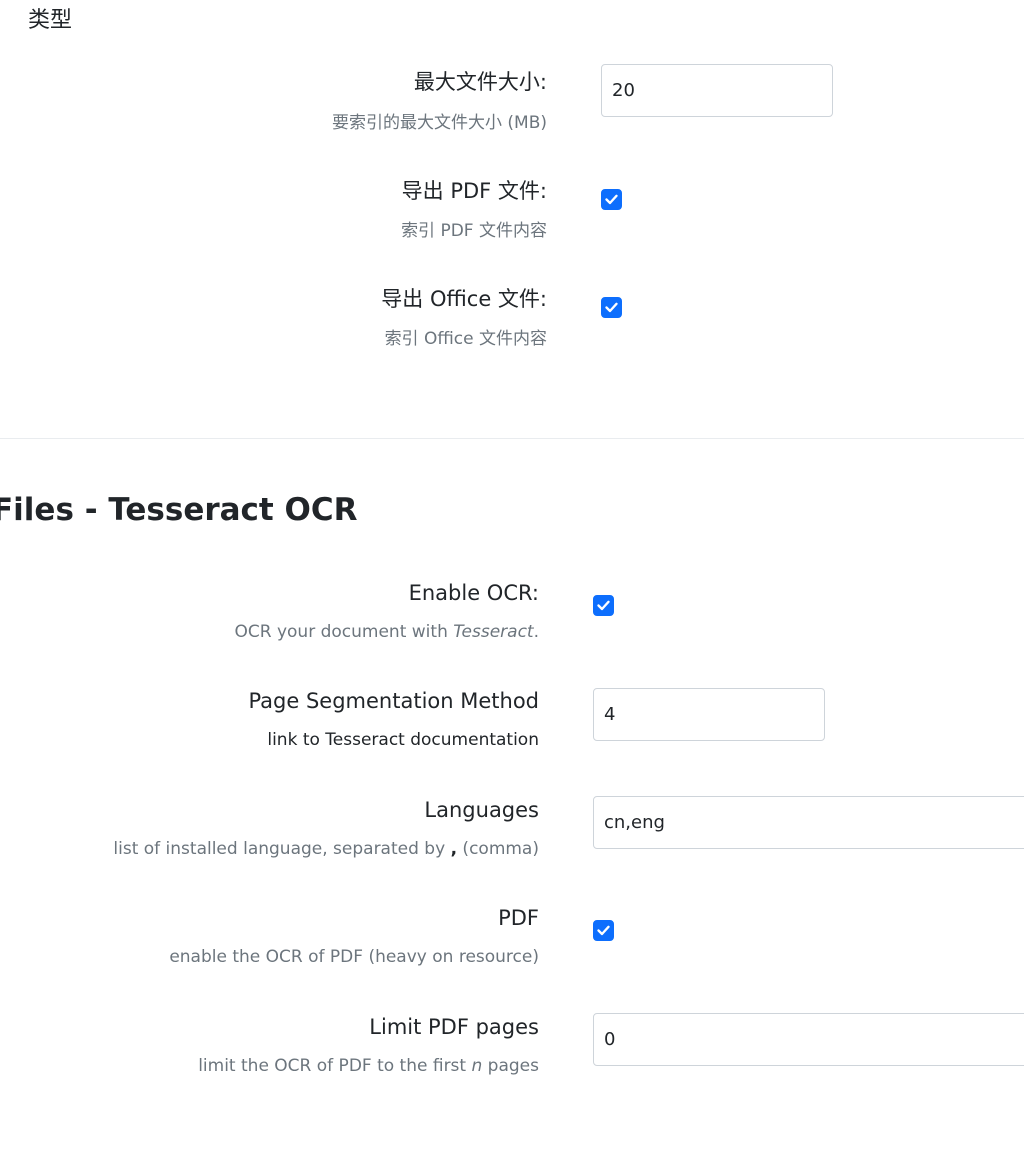 The width and height of the screenshot is (1024, 1173). I want to click on tesseract-docs-link: link to Tesseract documentation, so click(403, 740).